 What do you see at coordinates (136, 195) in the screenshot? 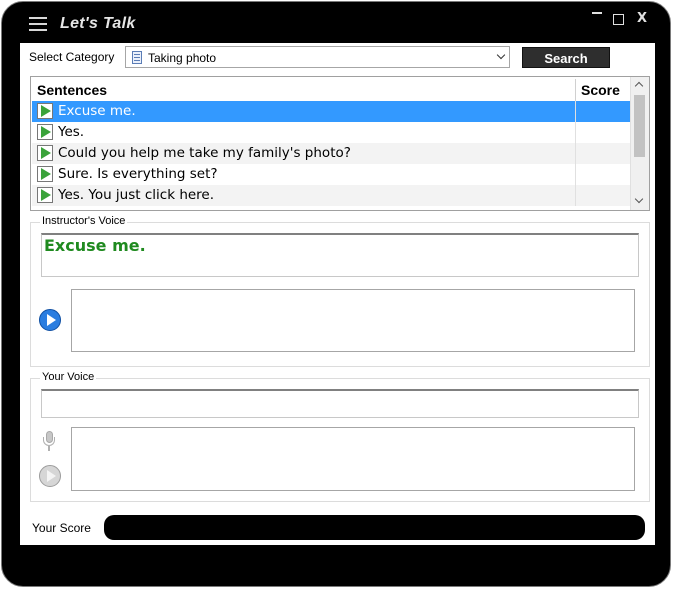
I see `sentence-text: Yes. You just click here.` at bounding box center [136, 195].